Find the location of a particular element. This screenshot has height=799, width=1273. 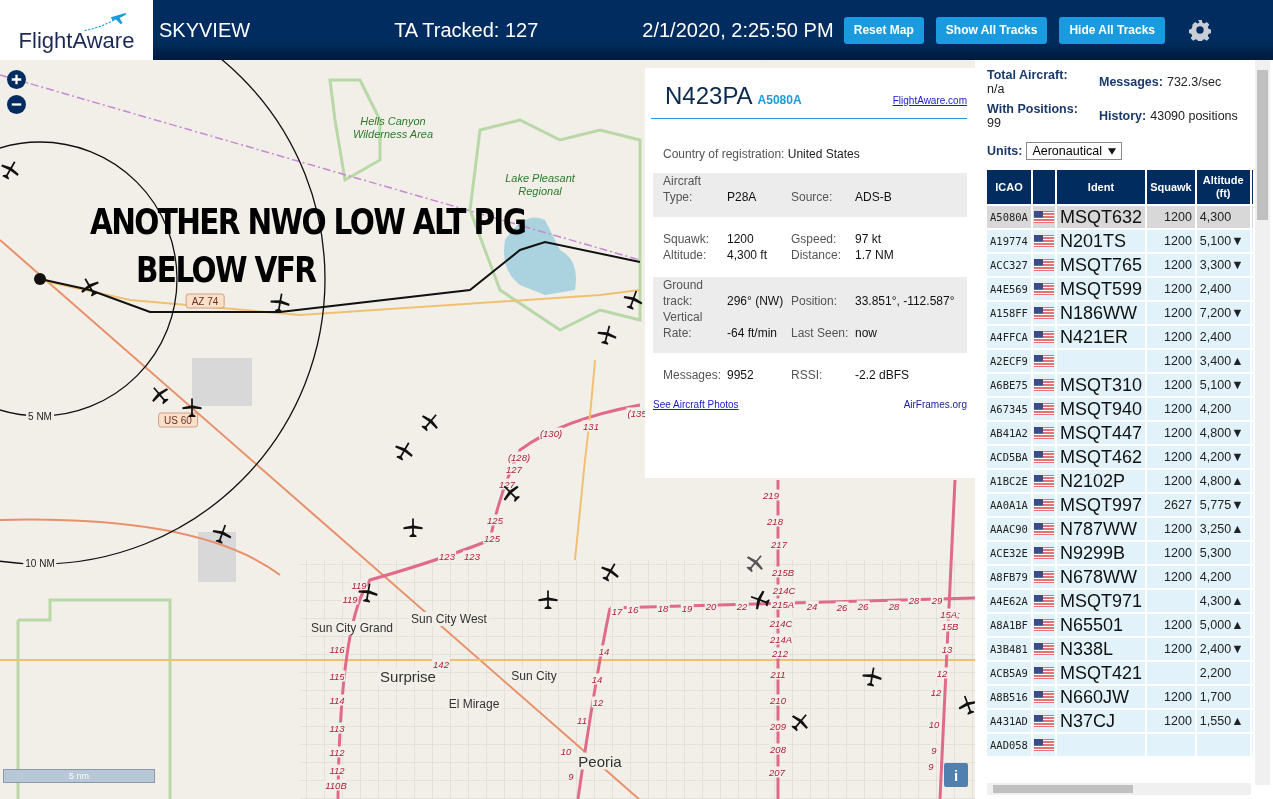

stat-value: 732.3/sec is located at coordinates (1194, 82).